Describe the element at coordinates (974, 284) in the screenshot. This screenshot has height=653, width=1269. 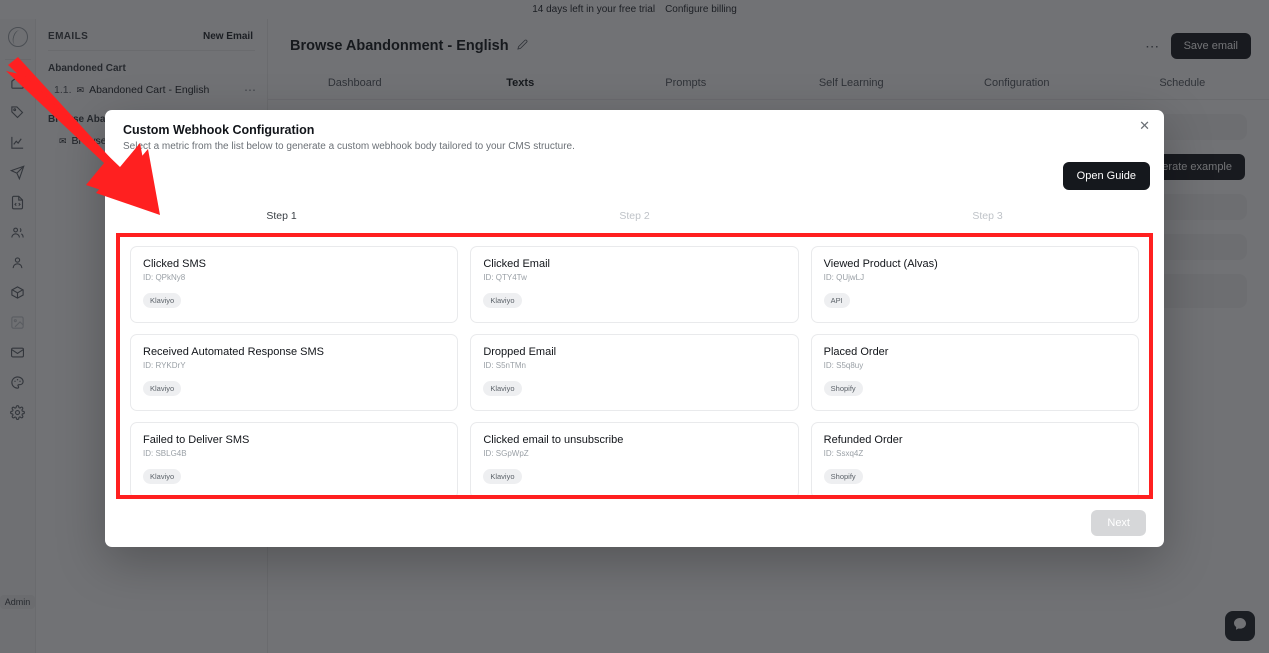
I see `metric-card: Viewed Product (Alvas) ID: QUjwLJ API` at that location.